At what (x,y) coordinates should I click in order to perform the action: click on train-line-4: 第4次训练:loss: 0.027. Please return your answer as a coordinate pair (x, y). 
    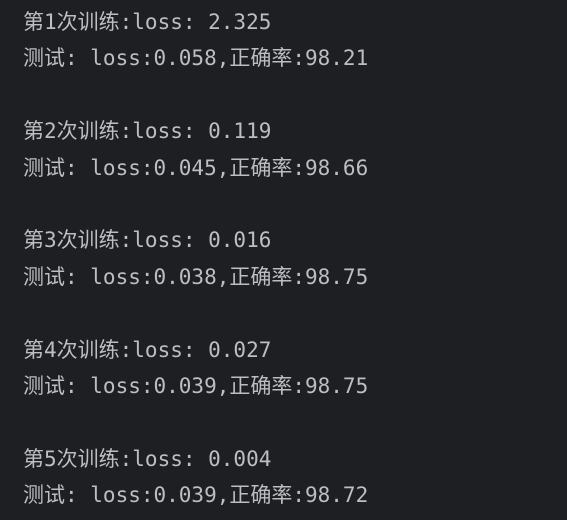
    Looking at the image, I should click on (147, 349).